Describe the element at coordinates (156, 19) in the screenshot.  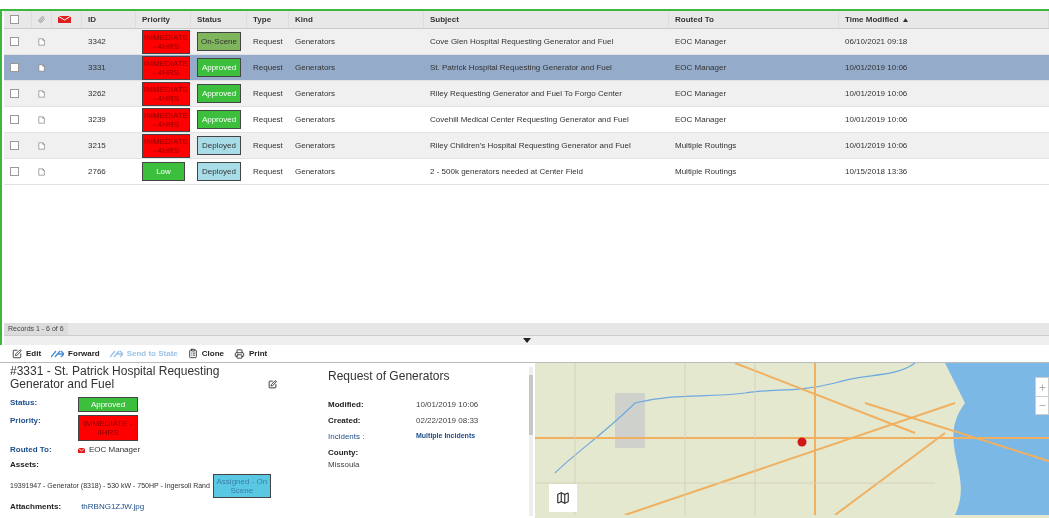
I see `column-header: Priority` at that location.